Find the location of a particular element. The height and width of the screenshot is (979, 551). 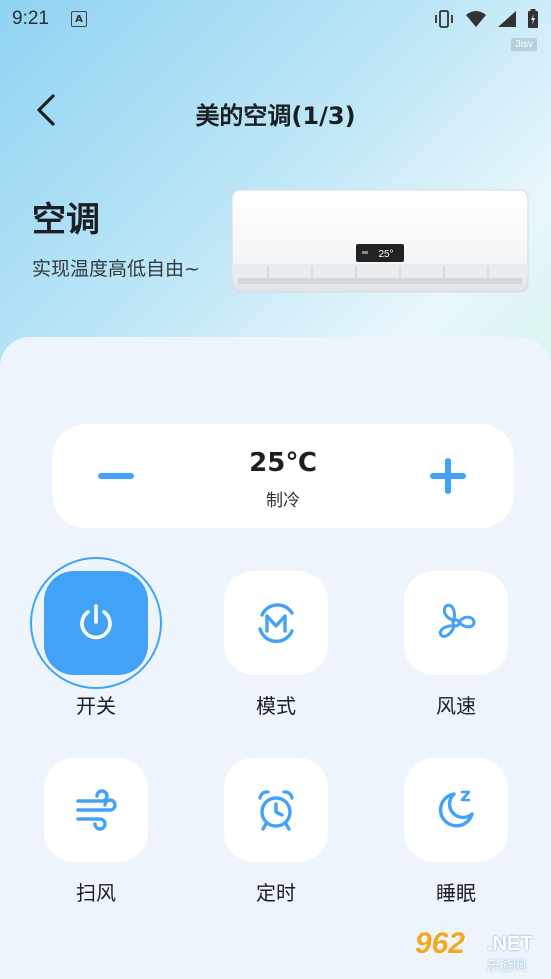

swing-label: 扫风 is located at coordinates (96, 893).